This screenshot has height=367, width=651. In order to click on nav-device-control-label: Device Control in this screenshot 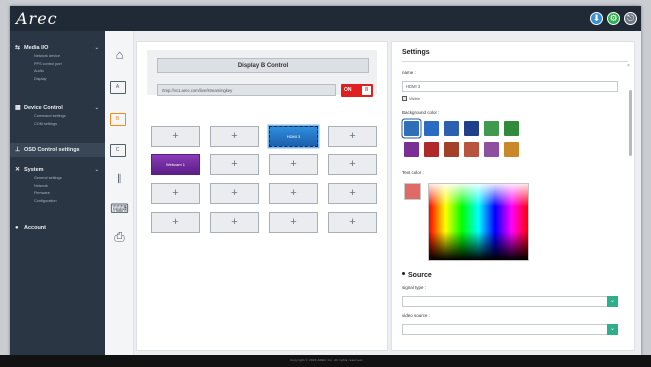, I will do `click(43, 108)`.